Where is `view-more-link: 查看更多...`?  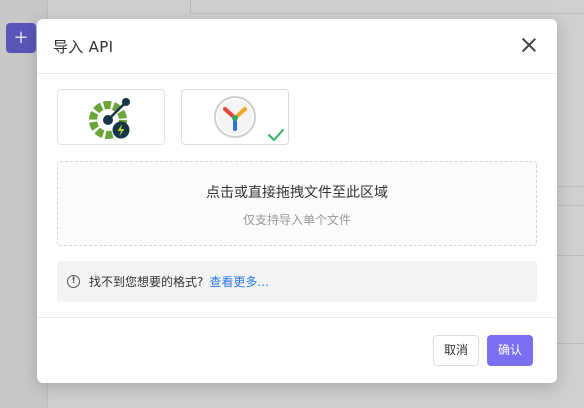 view-more-link: 查看更多... is located at coordinates (238, 281).